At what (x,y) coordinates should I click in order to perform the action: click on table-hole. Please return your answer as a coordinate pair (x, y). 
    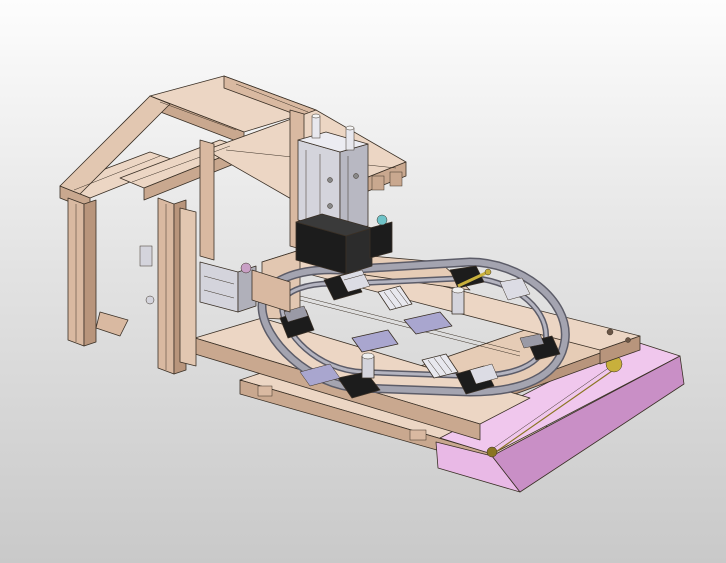
    Looking at the image, I should click on (610, 332).